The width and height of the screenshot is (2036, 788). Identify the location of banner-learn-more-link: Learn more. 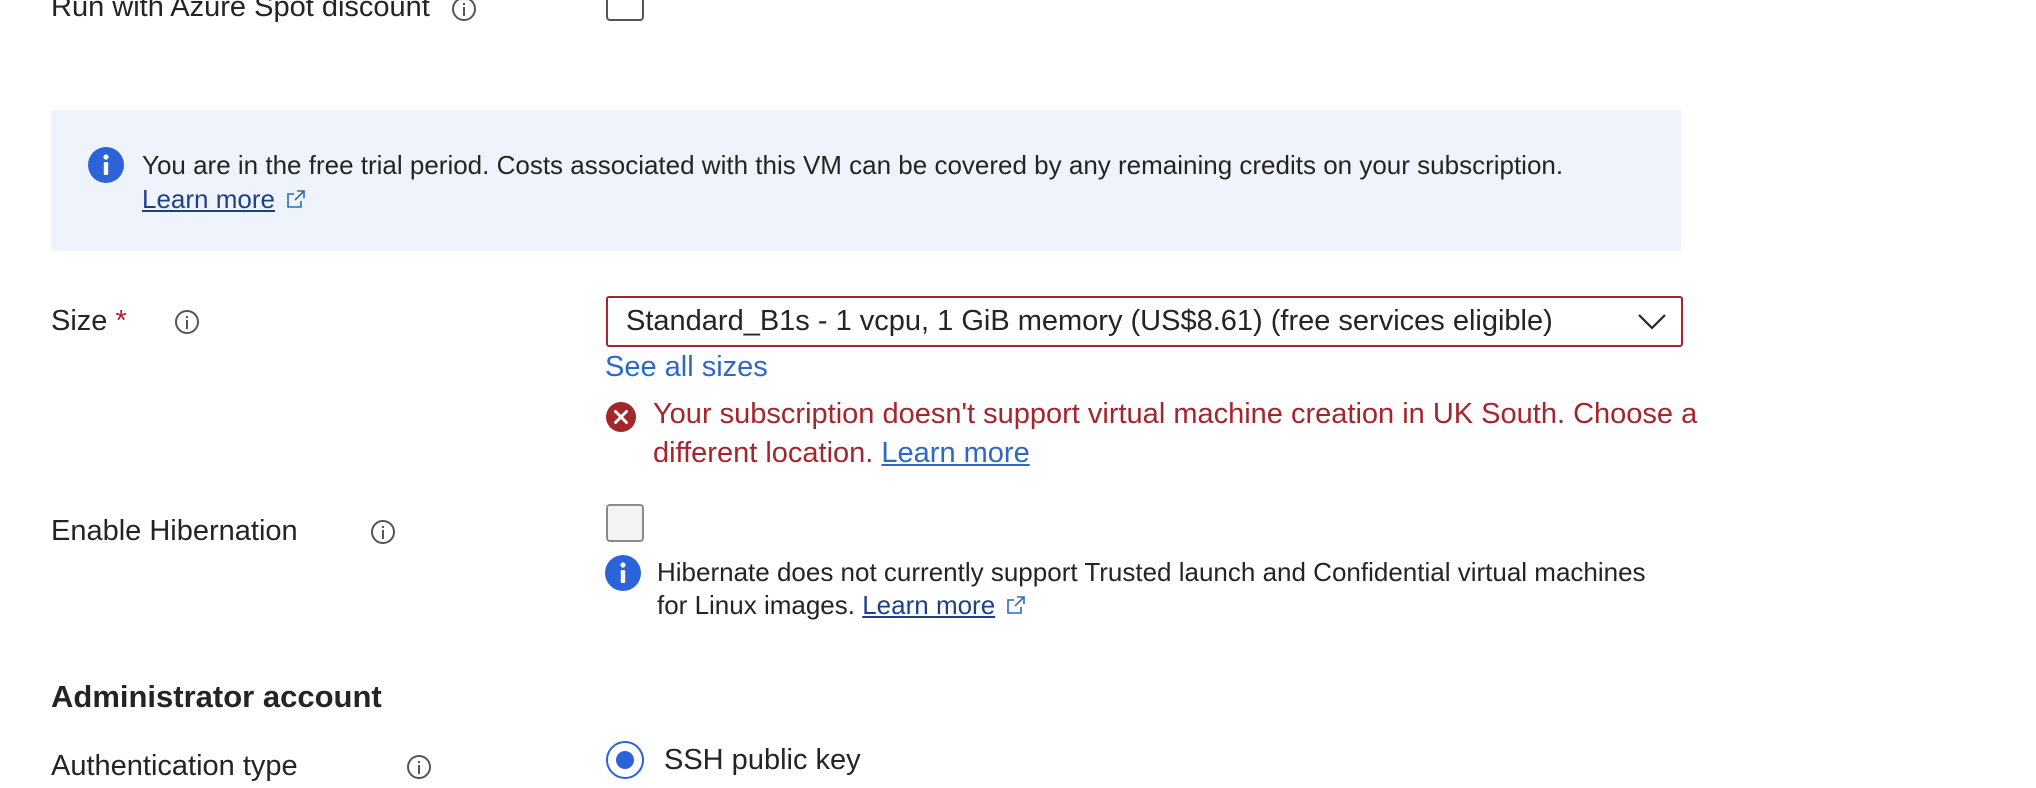
(208, 199).